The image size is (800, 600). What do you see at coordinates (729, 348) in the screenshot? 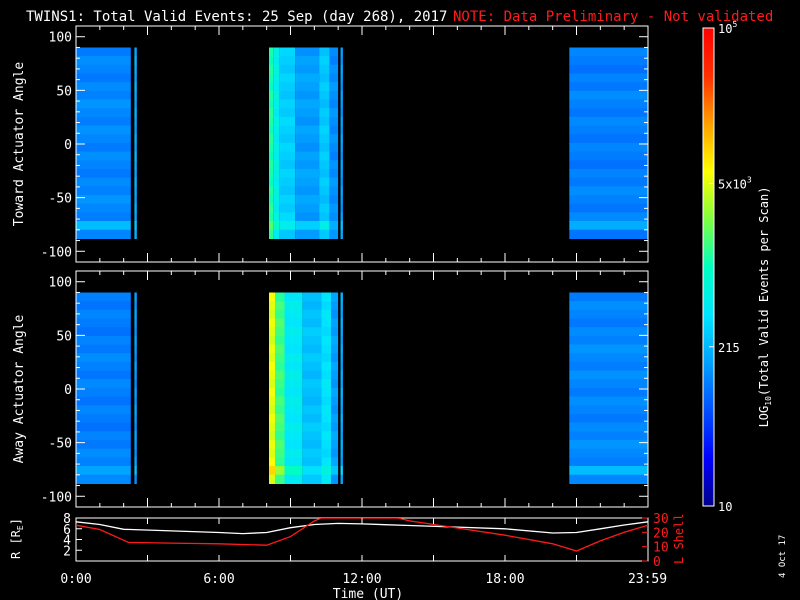
I see `colorbar-tick-label: 215` at bounding box center [729, 348].